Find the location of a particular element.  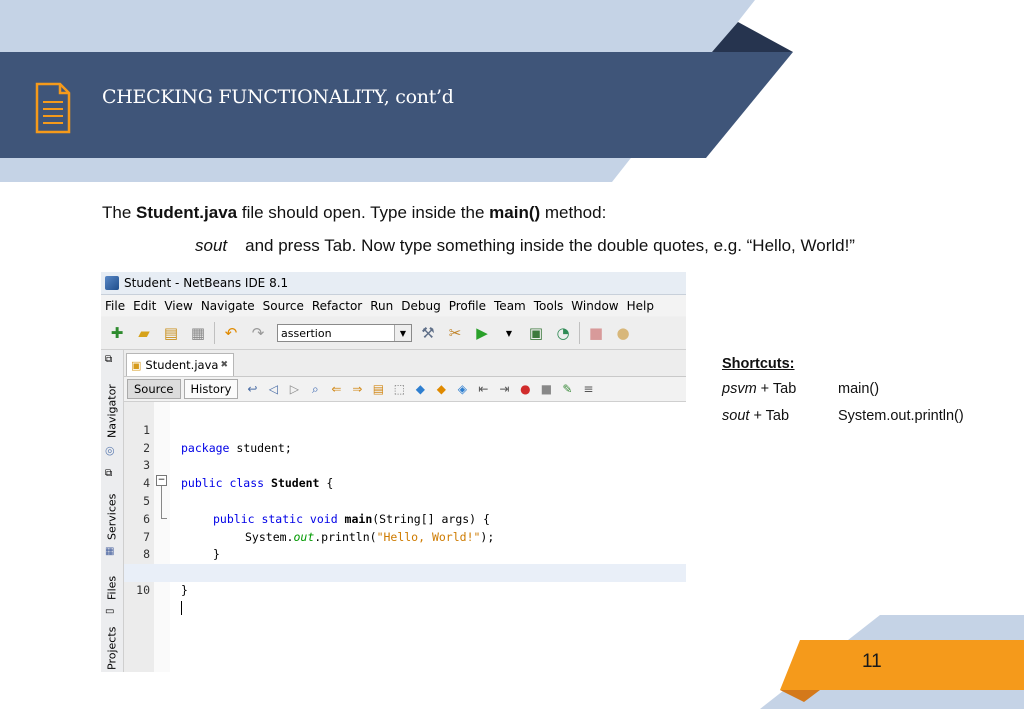

prev-bookmark-icon: ◆ is located at coordinates (420, 389).